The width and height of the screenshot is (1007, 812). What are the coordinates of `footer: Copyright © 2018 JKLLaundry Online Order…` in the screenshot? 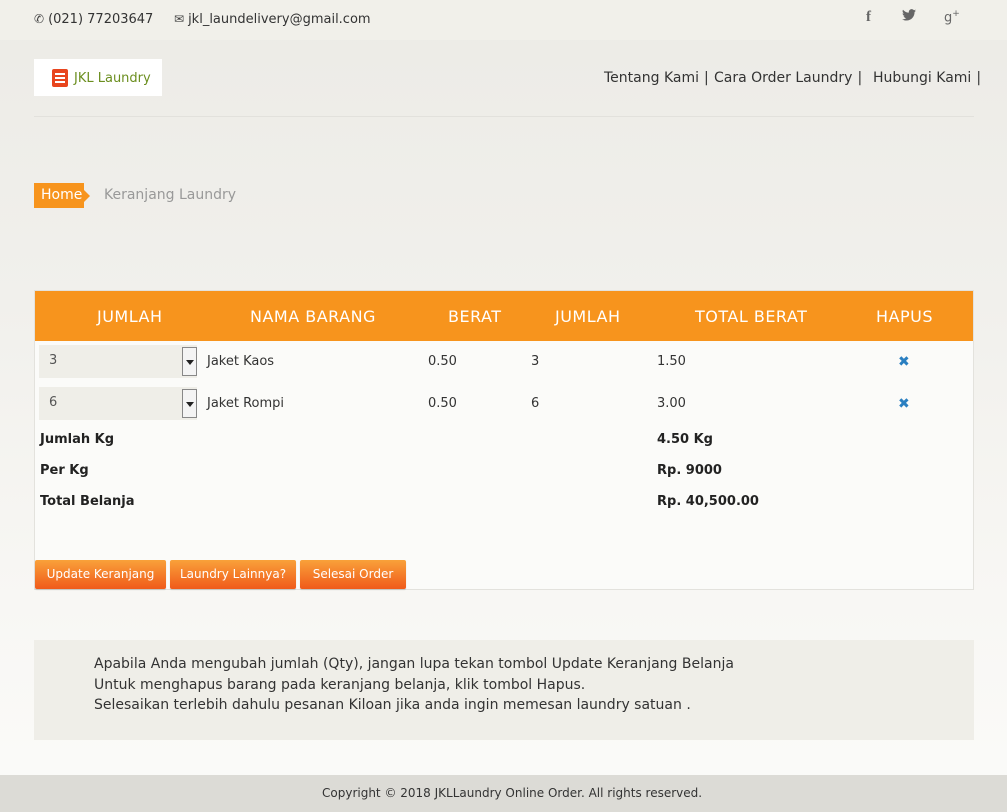 It's located at (503, 793).